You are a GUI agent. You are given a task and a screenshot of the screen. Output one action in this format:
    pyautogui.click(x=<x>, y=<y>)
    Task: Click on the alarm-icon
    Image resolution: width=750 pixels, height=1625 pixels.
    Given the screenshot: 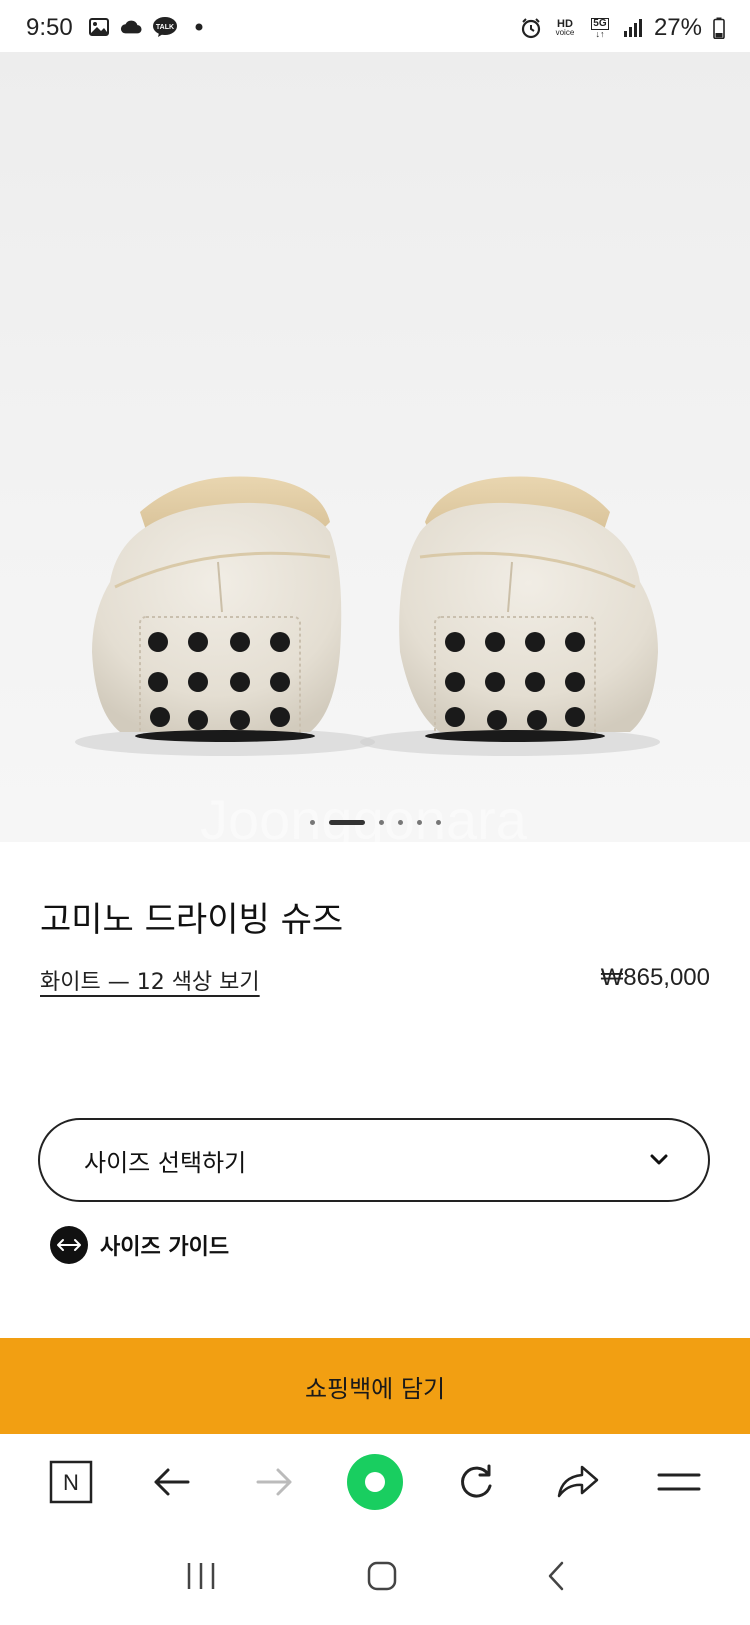 What is the action you would take?
    pyautogui.click(x=531, y=28)
    